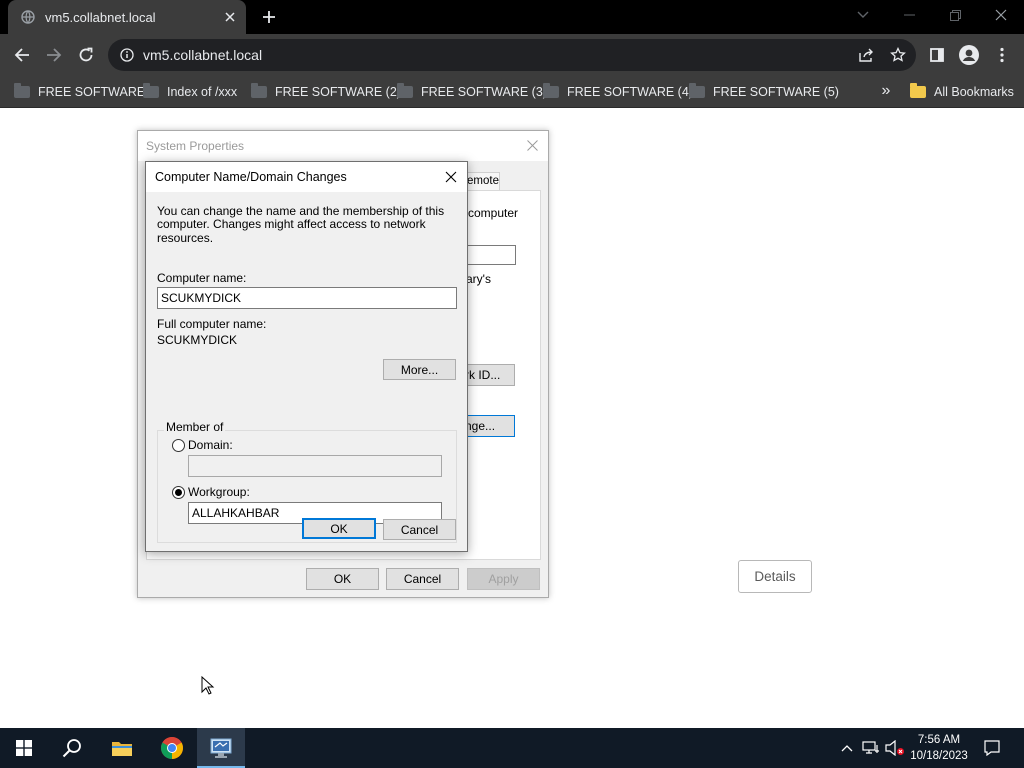 The image size is (1024, 768). I want to click on bookmark-folder: FREE SOFTWARE, so click(79, 92).